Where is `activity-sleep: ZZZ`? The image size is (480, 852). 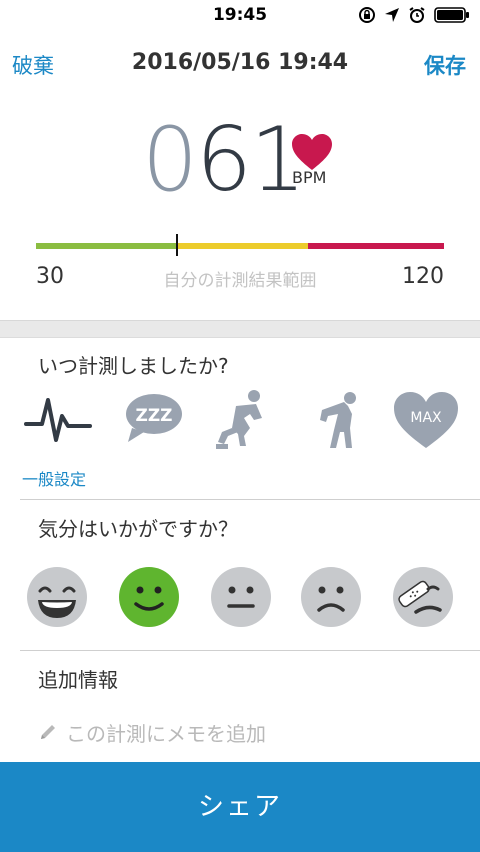 activity-sleep: ZZZ is located at coordinates (154, 420).